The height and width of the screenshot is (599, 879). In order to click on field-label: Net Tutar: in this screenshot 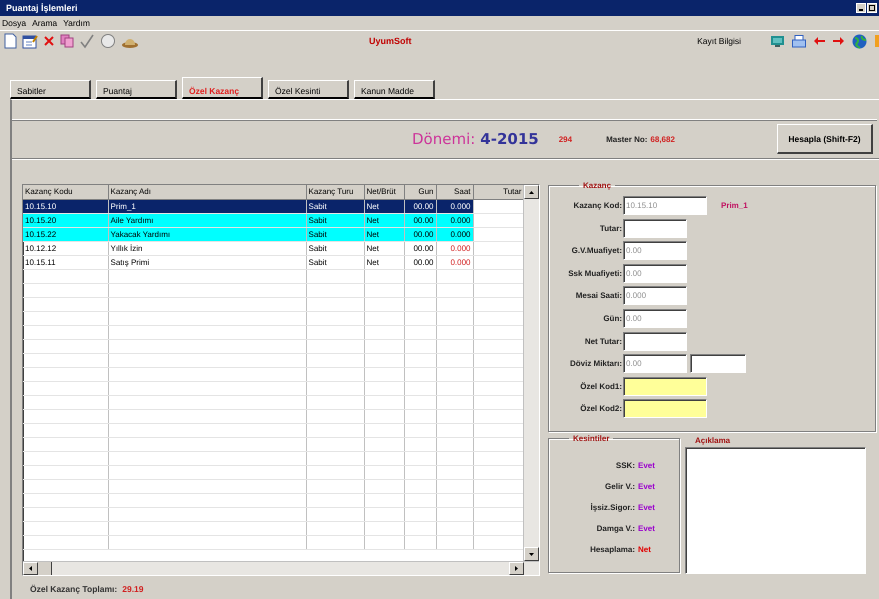, I will do `click(603, 341)`.